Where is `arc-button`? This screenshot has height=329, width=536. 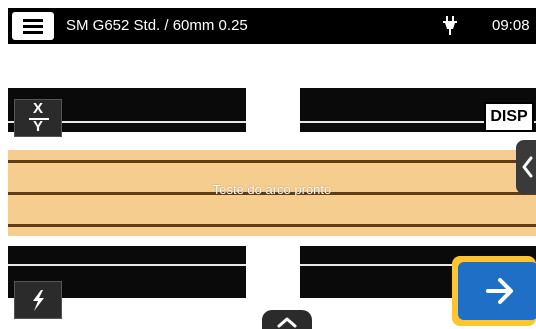
arc-button is located at coordinates (38, 300).